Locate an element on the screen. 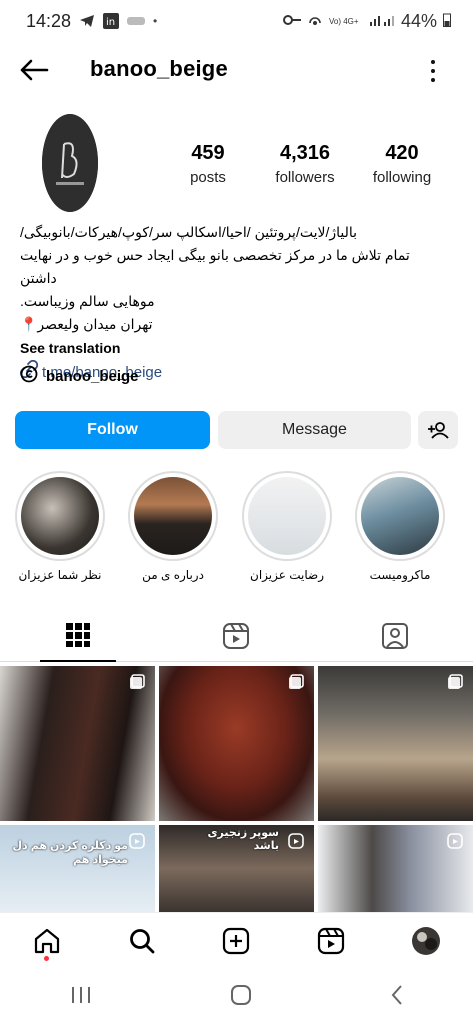 This screenshot has height=1024, width=473. following-count-value: 420 is located at coordinates (402, 153).